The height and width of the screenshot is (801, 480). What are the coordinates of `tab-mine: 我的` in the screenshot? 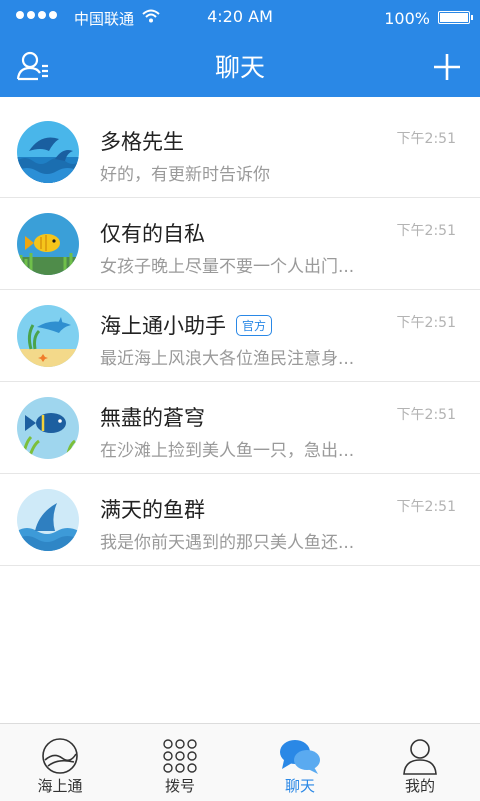 It's located at (420, 762).